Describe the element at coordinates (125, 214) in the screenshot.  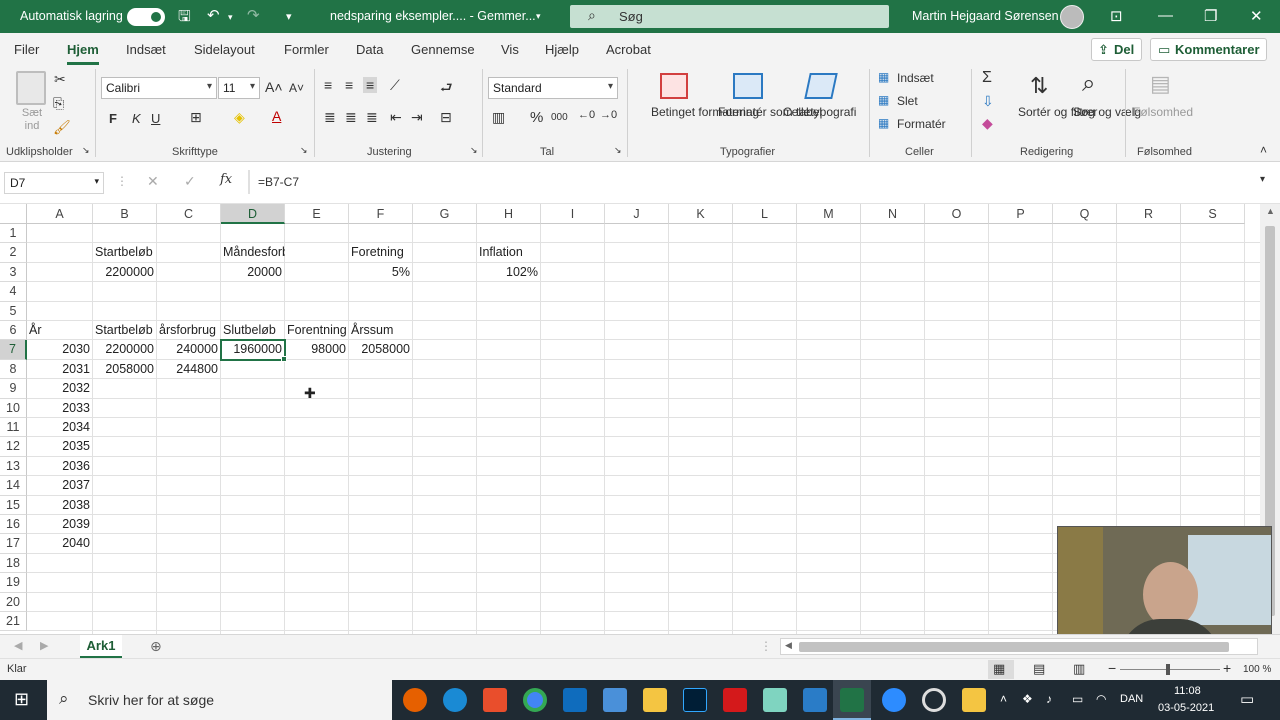
I see `column-header-B: B` at that location.